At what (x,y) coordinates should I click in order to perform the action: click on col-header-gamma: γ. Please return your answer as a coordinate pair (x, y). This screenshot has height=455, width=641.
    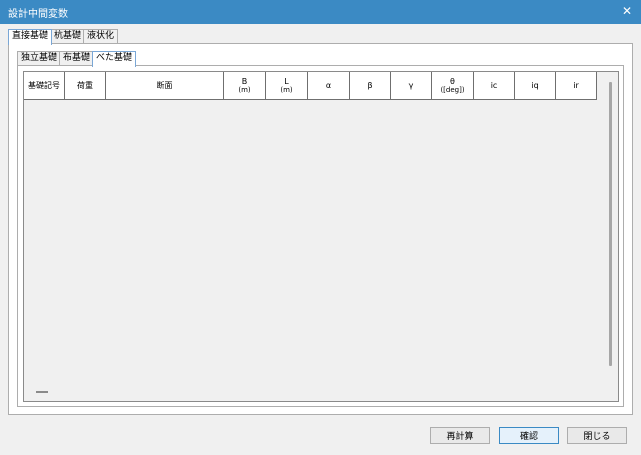
    Looking at the image, I should click on (411, 86).